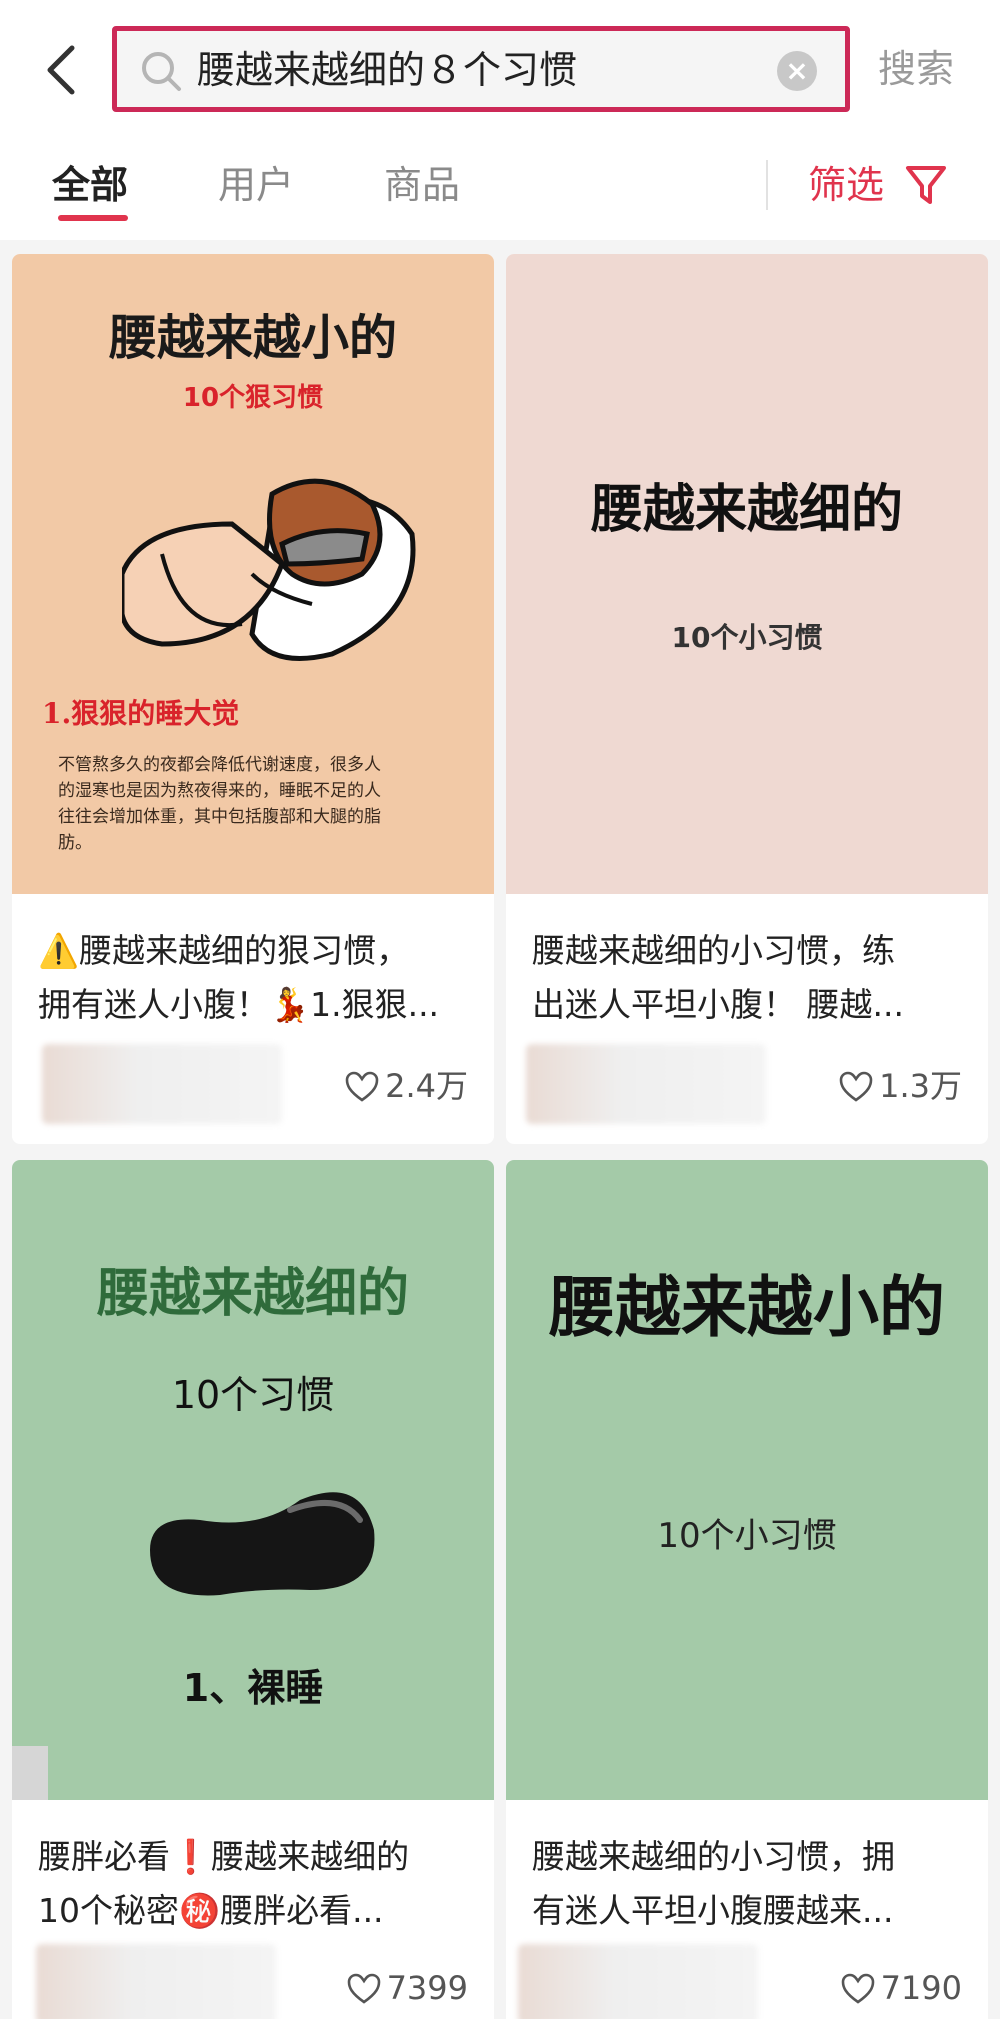 The height and width of the screenshot is (2019, 1000). Describe the element at coordinates (407, 1988) in the screenshot. I see `like-count: 7399` at that location.